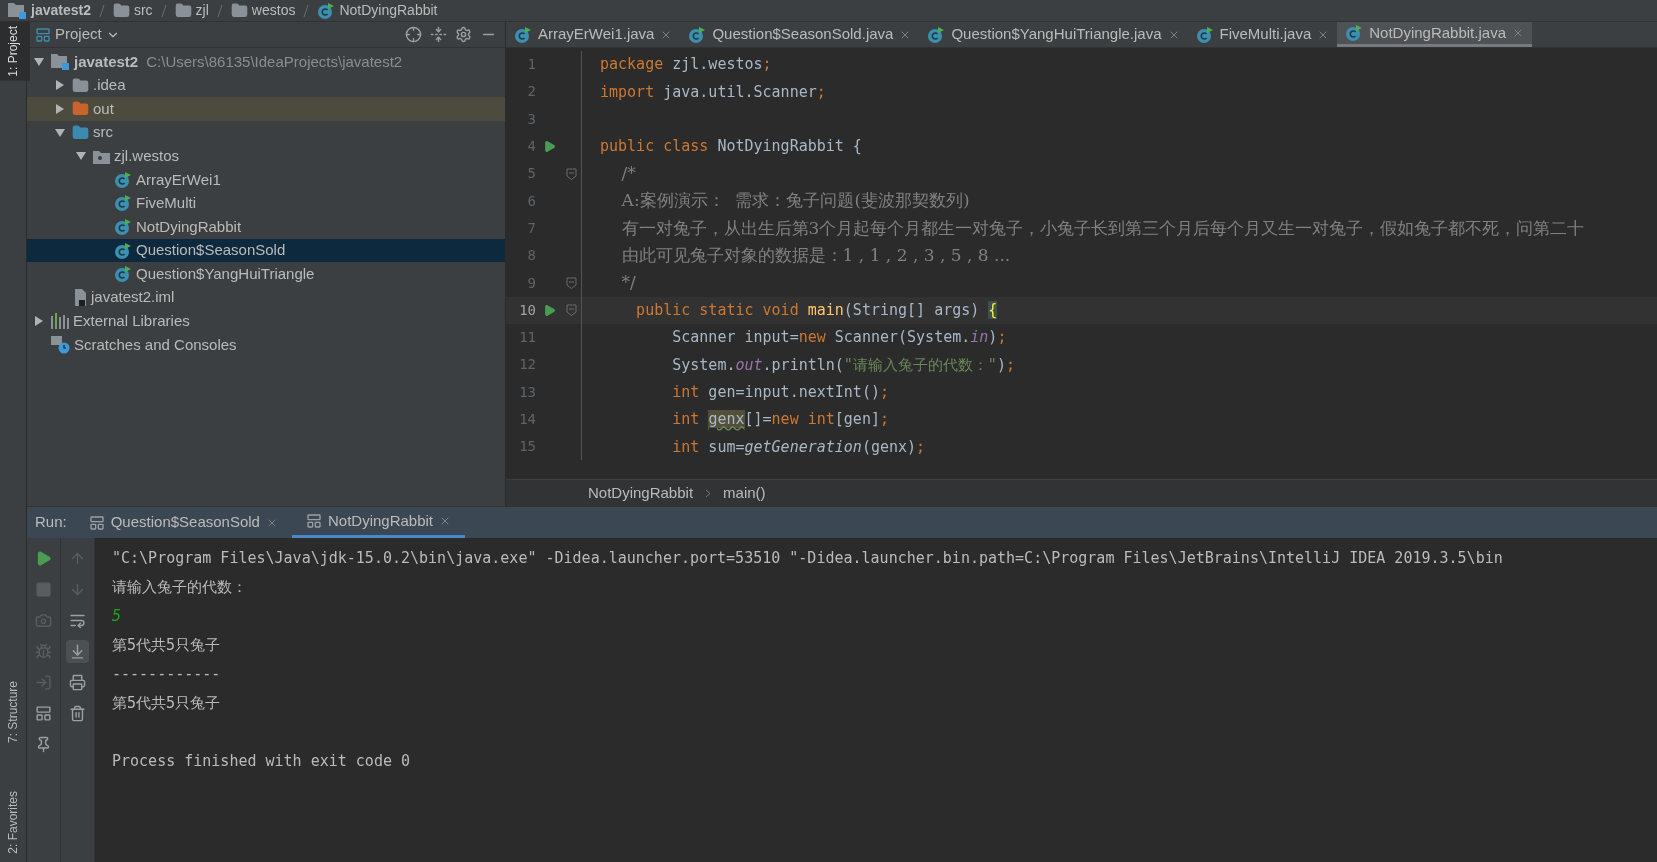 The width and height of the screenshot is (1657, 862). Describe the element at coordinates (15, 712) in the screenshot. I see `tool-window-tab: 7: Structure` at that location.